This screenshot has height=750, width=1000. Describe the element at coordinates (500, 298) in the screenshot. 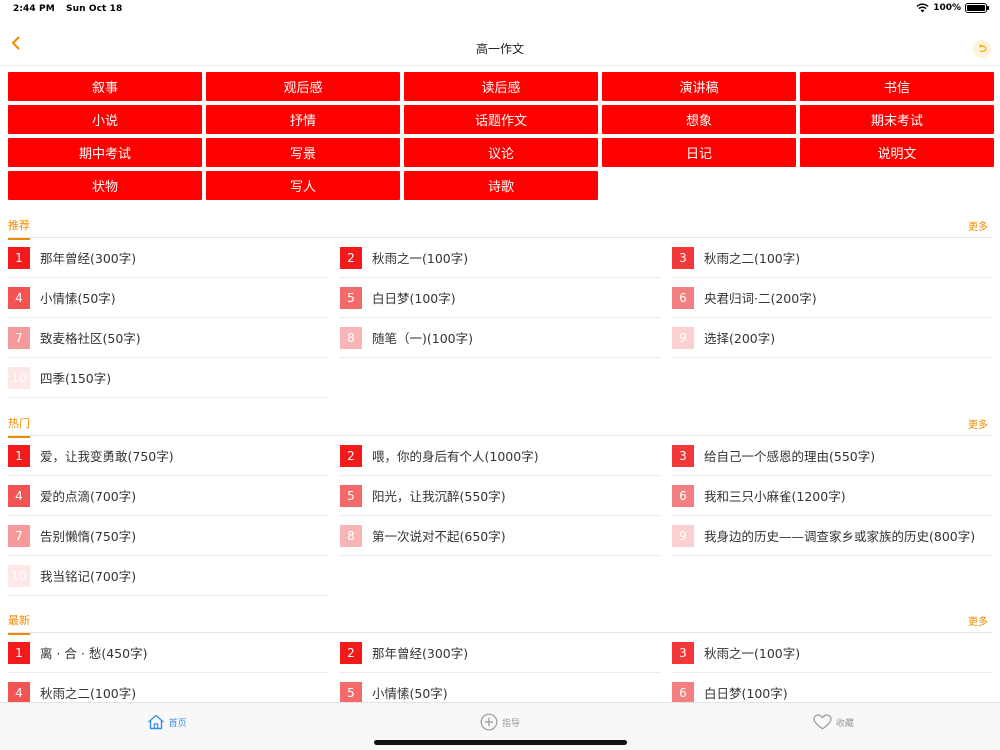

I see `list-item: 5 白日梦(100字)` at that location.